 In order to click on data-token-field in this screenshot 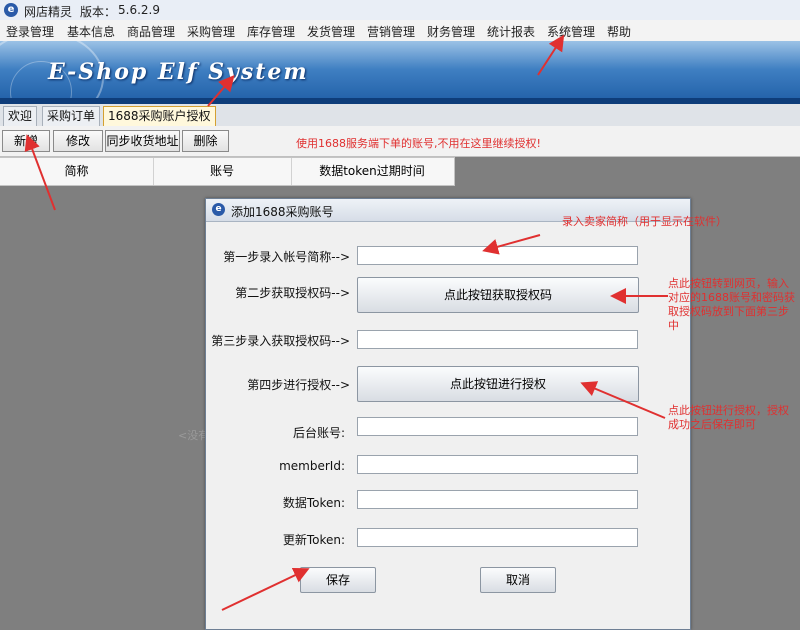, I will do `click(497, 499)`.